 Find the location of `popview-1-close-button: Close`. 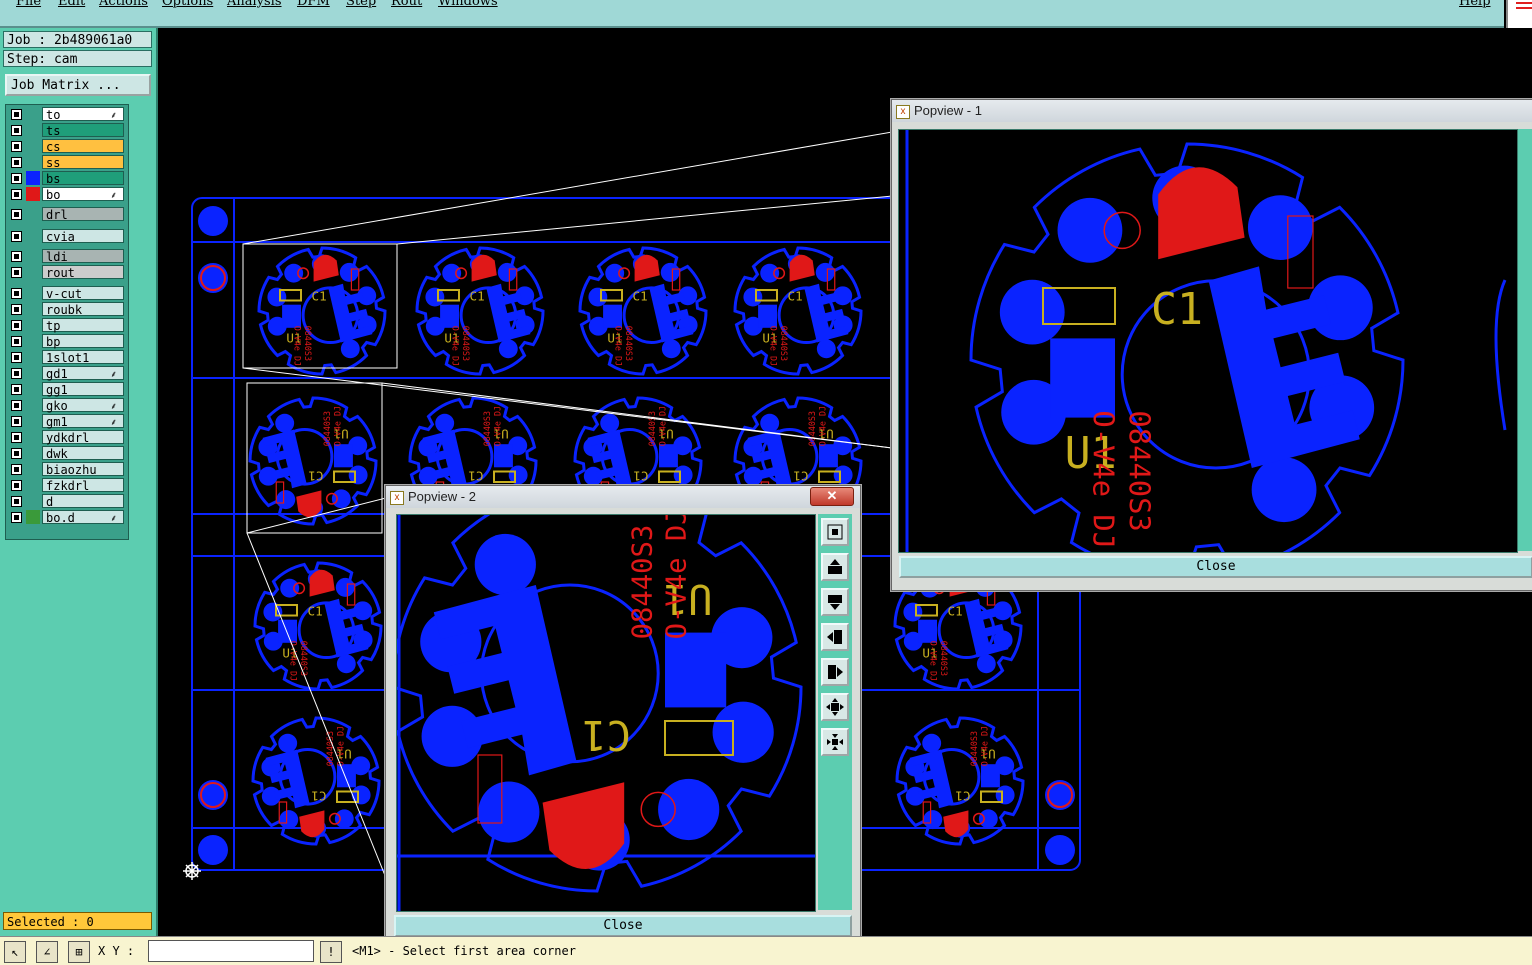

popview-1-close-button: Close is located at coordinates (1215, 567).